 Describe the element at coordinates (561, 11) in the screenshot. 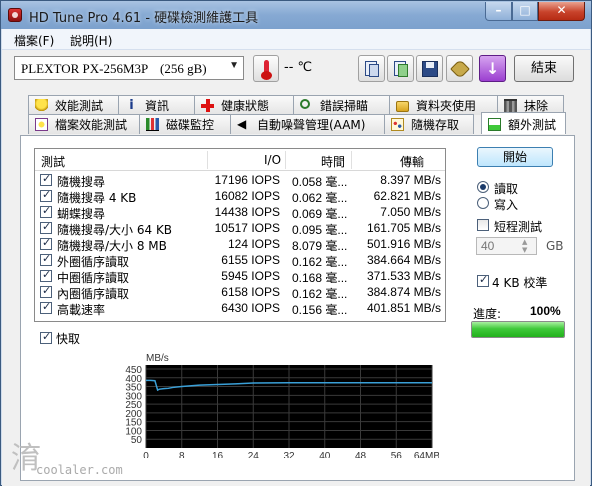

I see `close-button: ✕` at that location.